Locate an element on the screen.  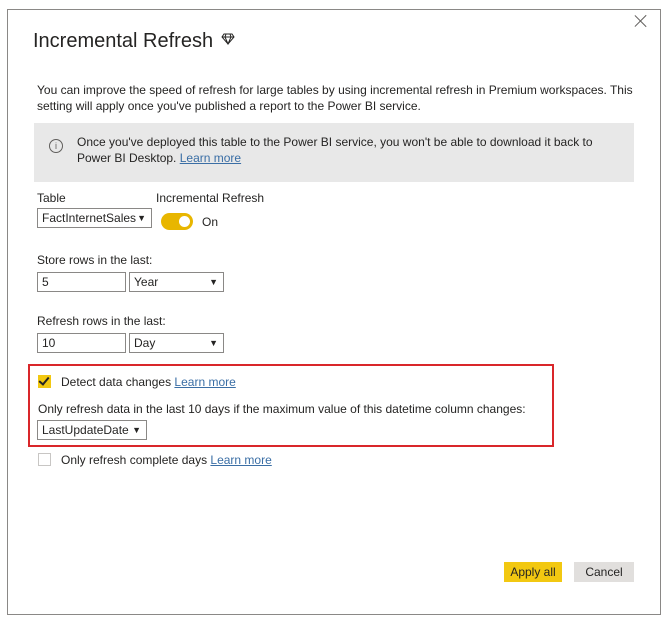
table-select-value: FactInternetSales is located at coordinates (89, 218).